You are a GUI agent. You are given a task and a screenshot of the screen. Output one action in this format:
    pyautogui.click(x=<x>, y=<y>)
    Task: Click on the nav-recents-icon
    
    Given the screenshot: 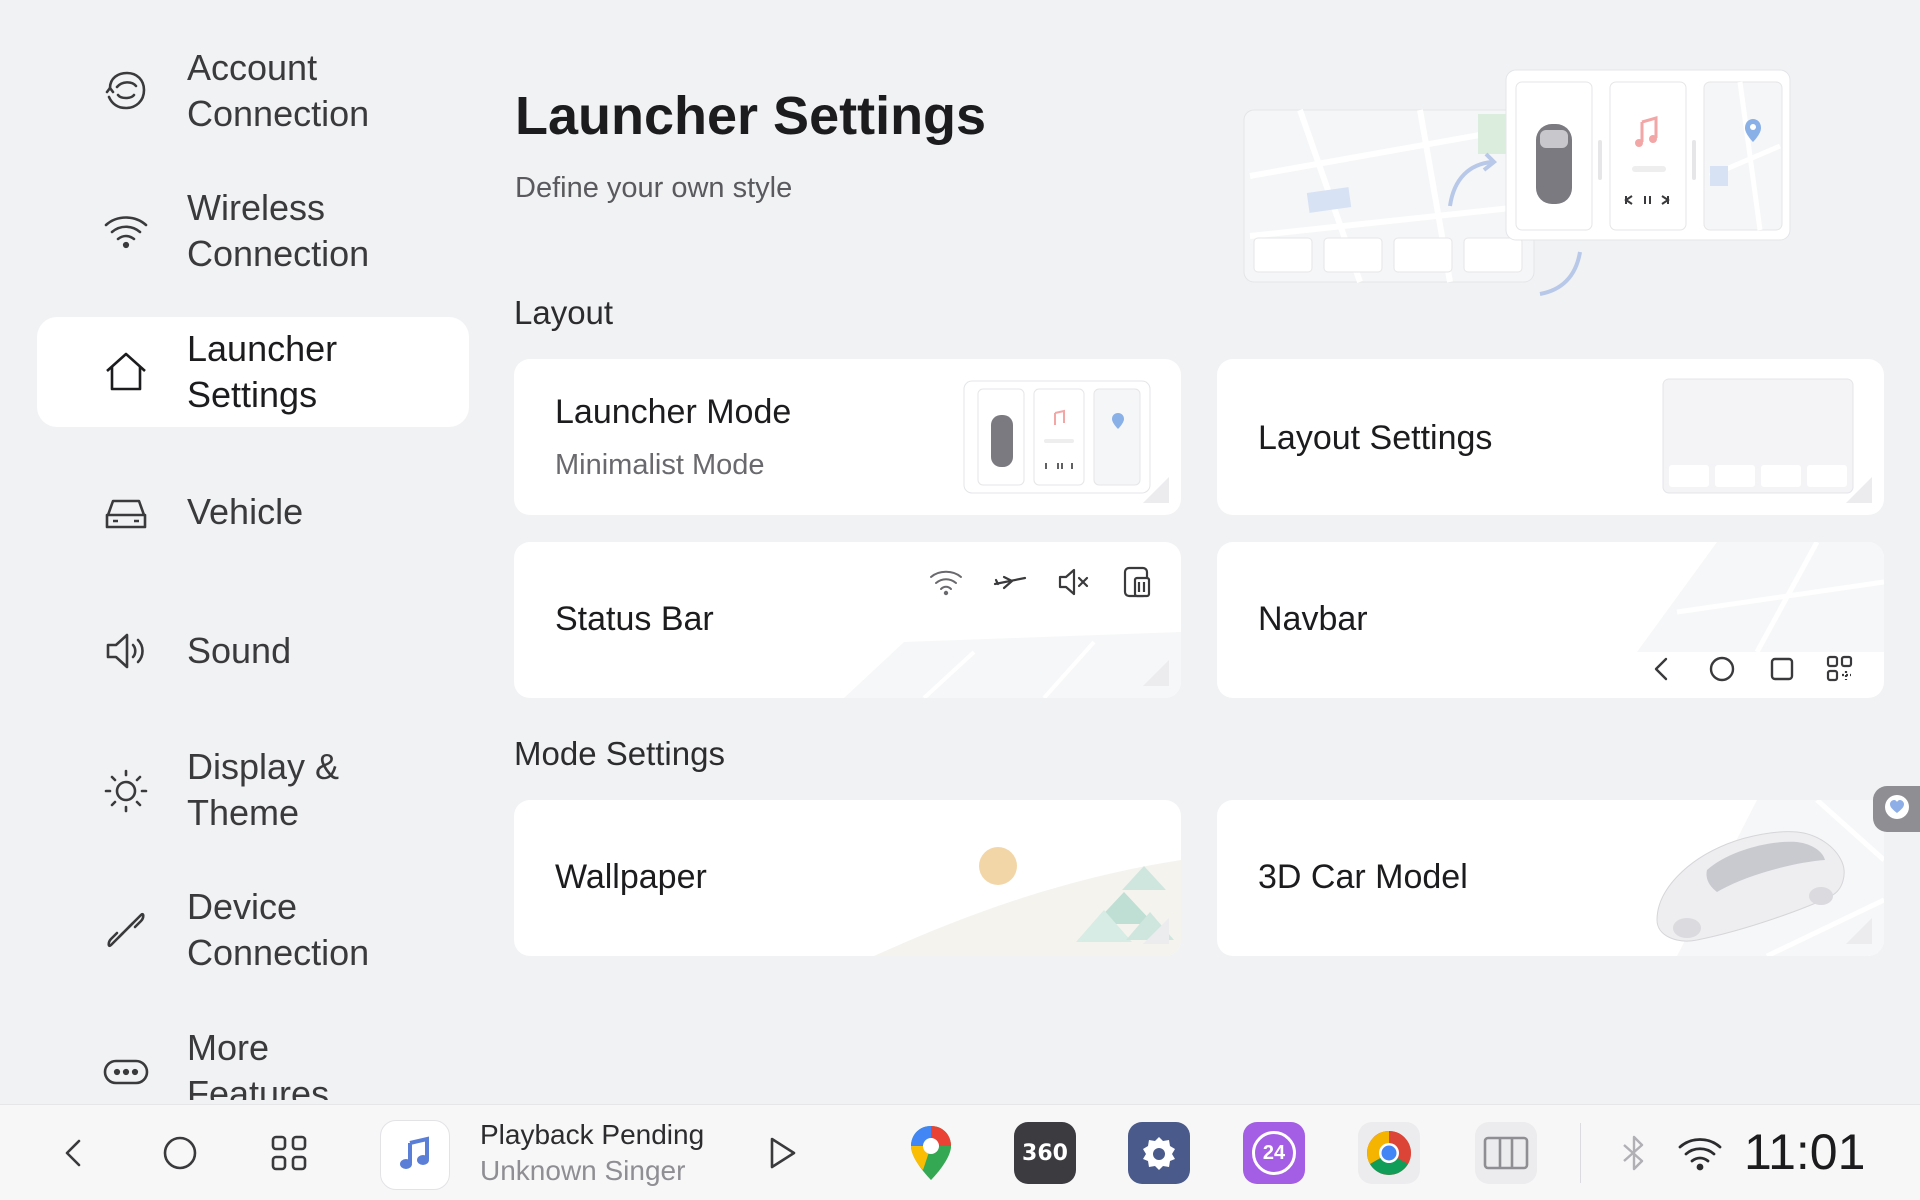 What is the action you would take?
    pyautogui.click(x=1782, y=671)
    